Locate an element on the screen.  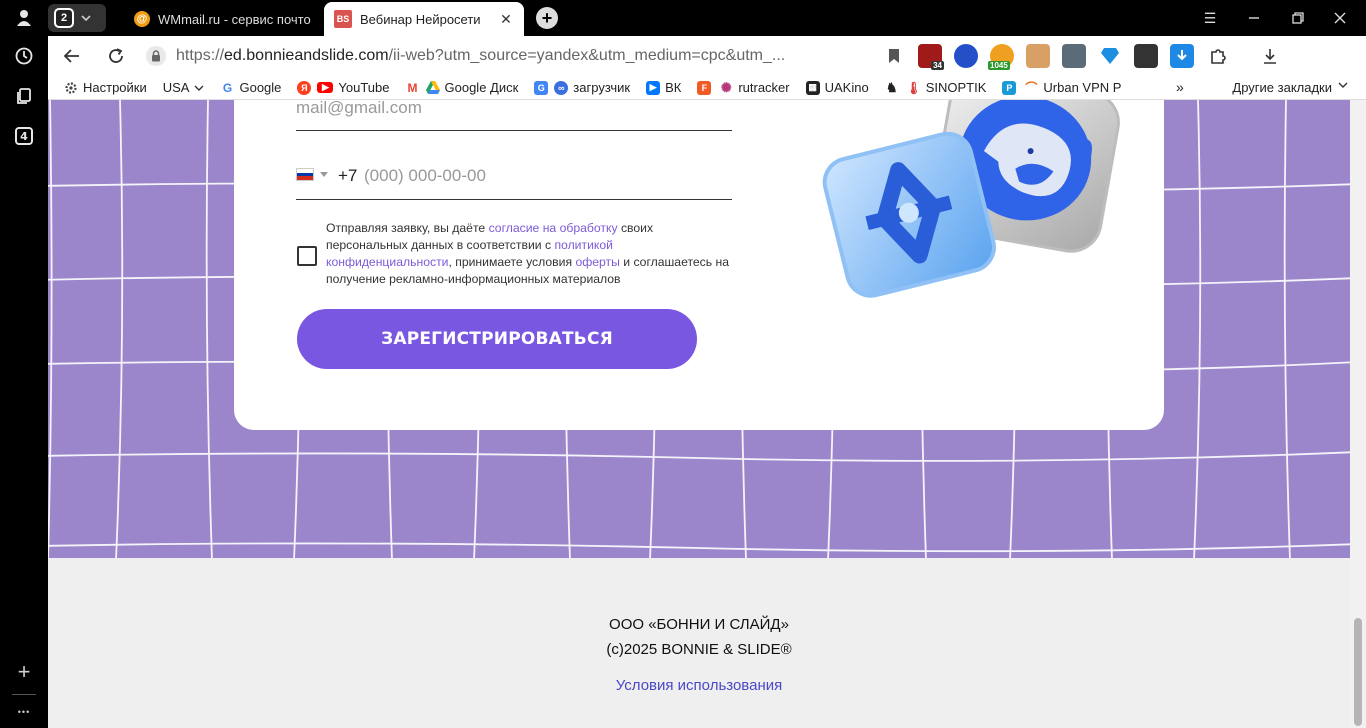
extension-vpn-icon is located at coordinates (966, 56).